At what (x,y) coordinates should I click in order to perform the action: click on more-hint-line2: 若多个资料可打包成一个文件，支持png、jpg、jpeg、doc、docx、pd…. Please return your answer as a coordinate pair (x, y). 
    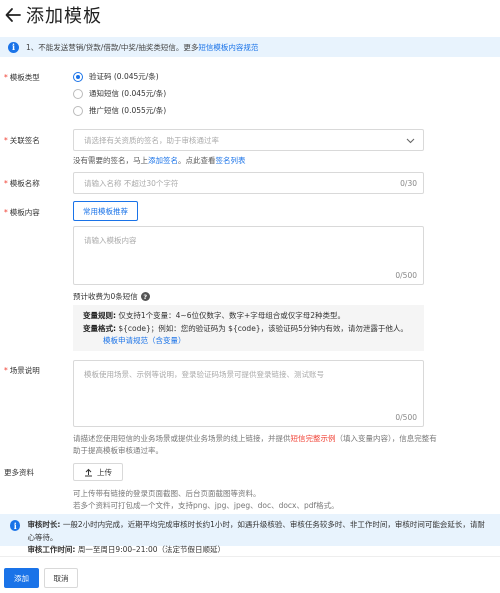
    Looking at the image, I should click on (206, 505).